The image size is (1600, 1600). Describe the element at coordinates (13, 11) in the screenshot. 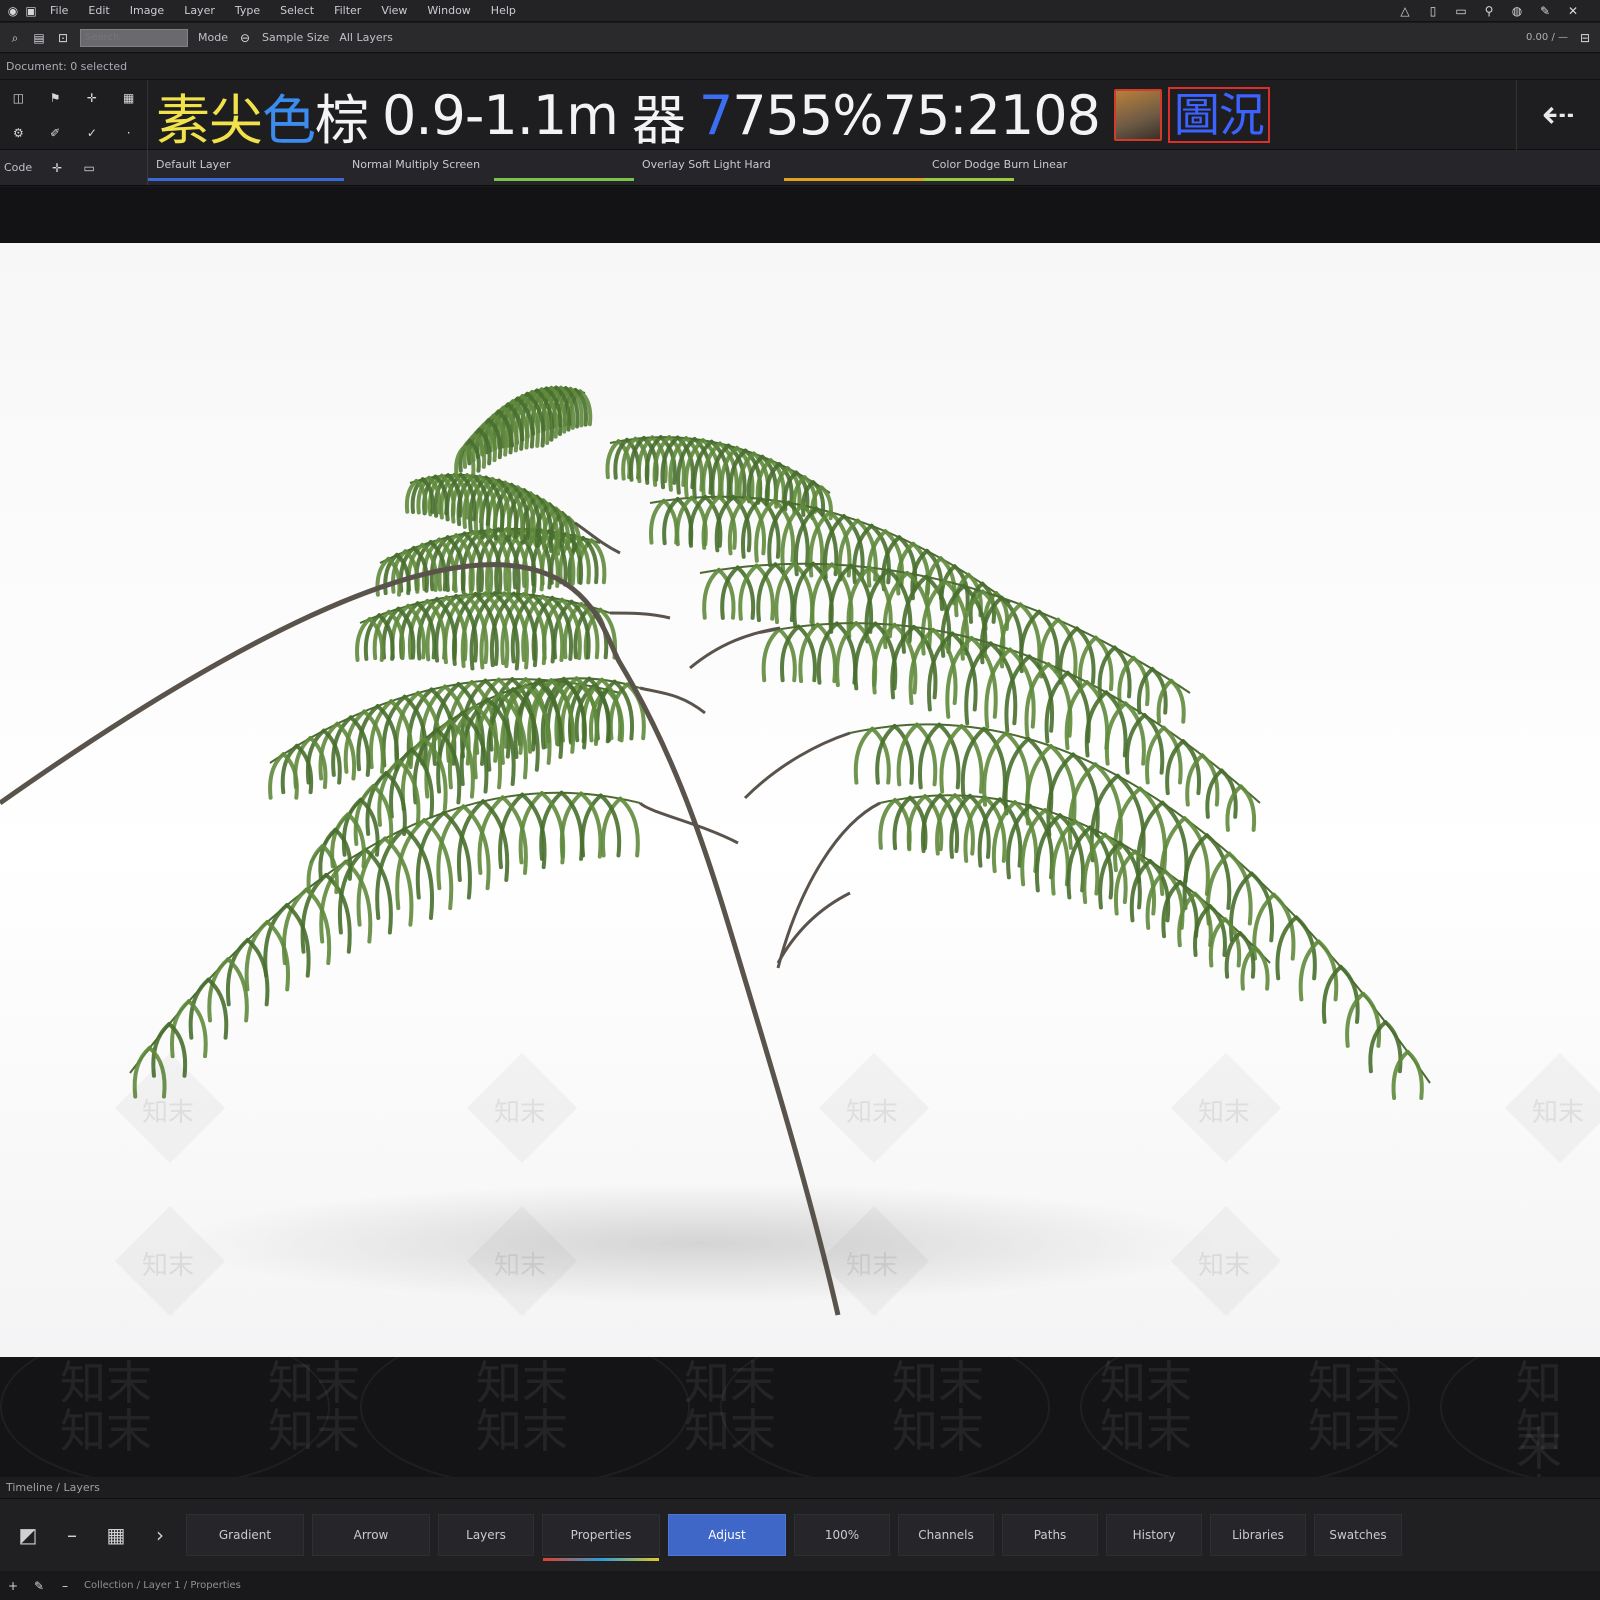

I see `app-icon: ◉` at that location.